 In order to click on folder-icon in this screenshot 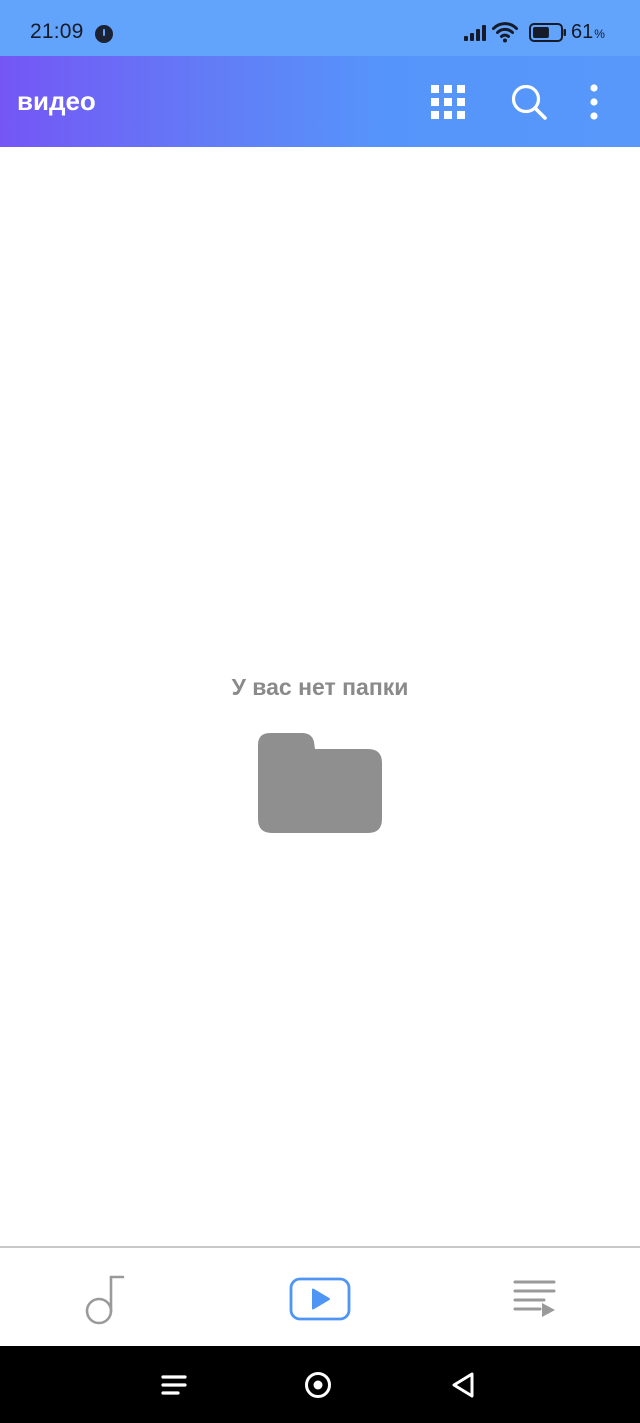, I will do `click(320, 783)`.